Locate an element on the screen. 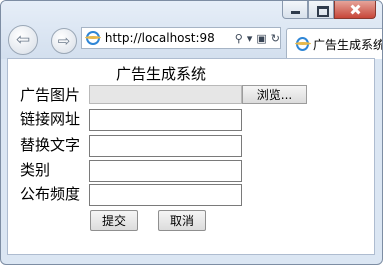  back-icon: ⇦ is located at coordinates (23, 40).